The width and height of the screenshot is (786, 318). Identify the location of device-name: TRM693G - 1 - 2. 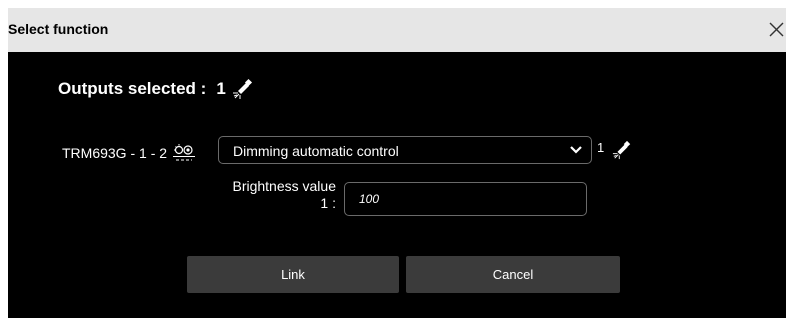
(115, 153).